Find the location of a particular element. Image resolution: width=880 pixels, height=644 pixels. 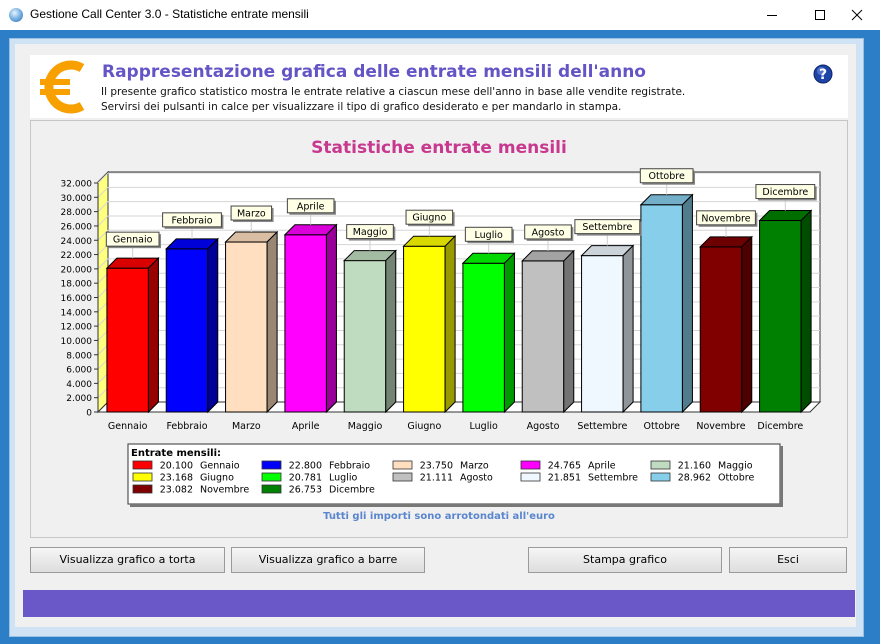

exit-button: Esci is located at coordinates (788, 560).